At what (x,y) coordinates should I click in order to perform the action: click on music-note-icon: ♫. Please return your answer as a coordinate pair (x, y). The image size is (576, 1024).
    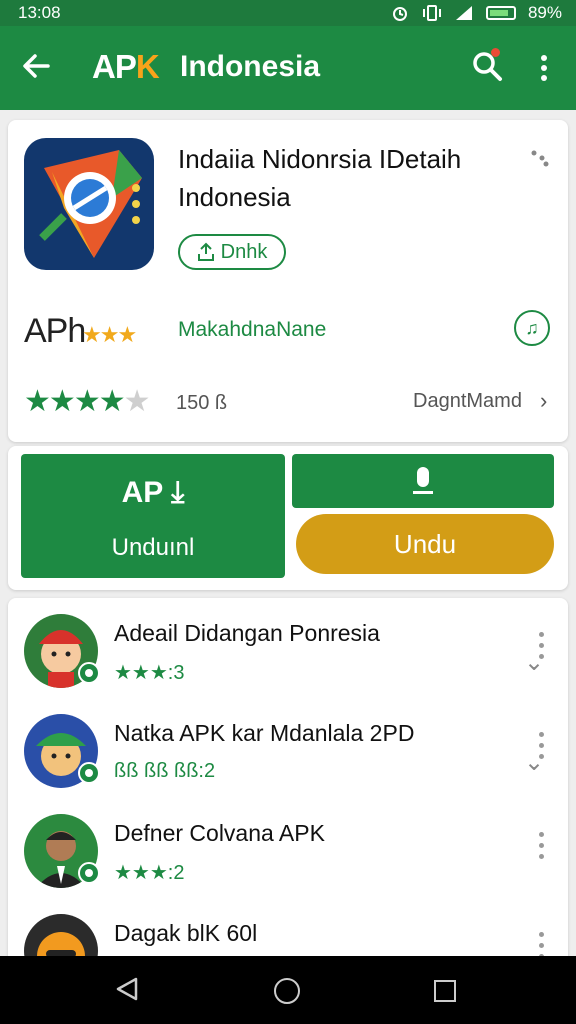
    Looking at the image, I should click on (532, 328).